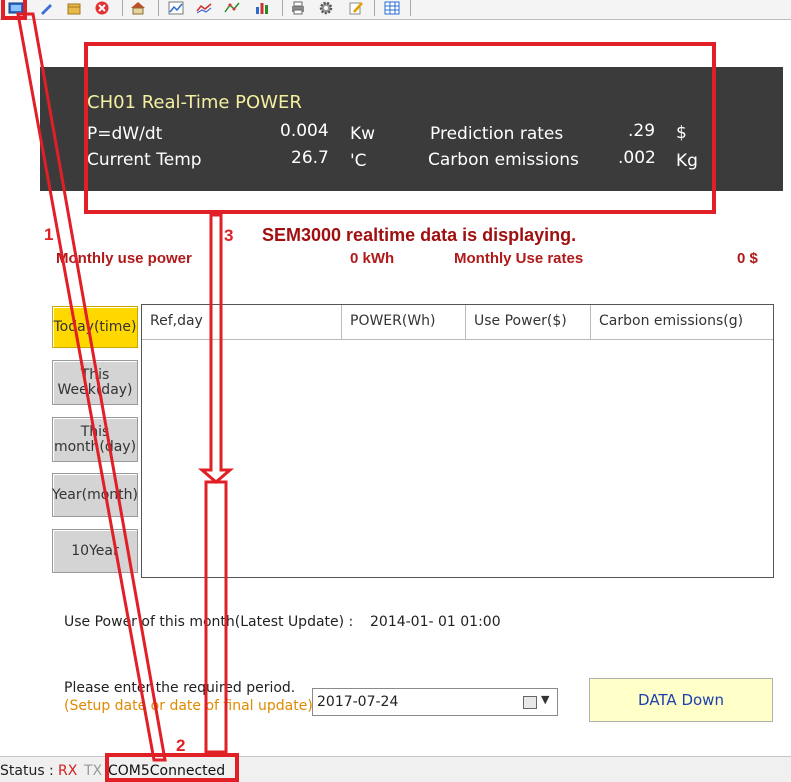 The width and height of the screenshot is (791, 782). I want to click on column-header-power: POWER(Wh), so click(404, 322).